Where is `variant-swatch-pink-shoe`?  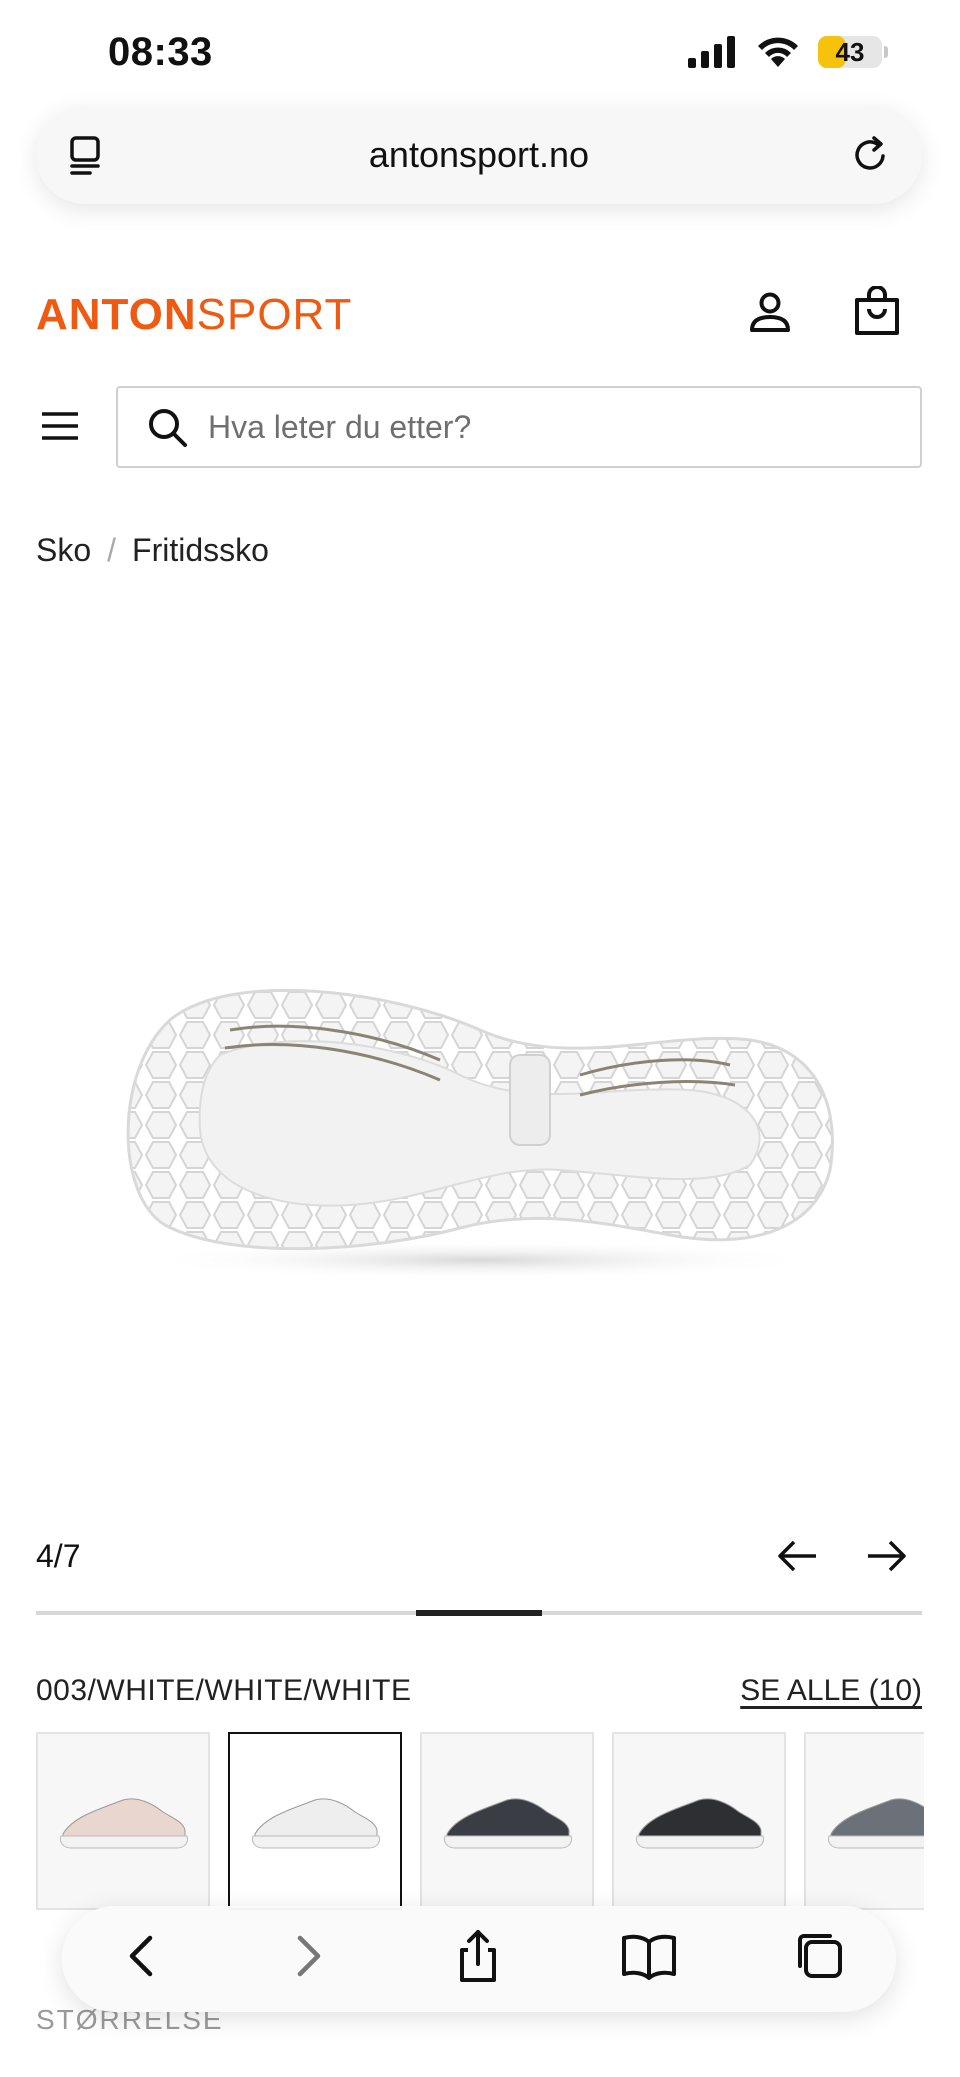 variant-swatch-pink-shoe is located at coordinates (123, 1821).